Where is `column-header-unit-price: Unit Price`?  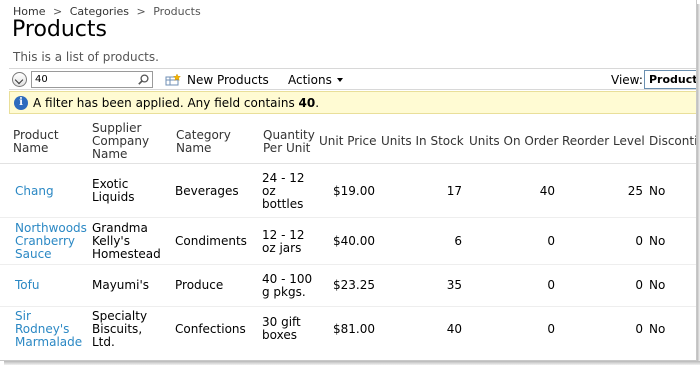
column-header-unit-price: Unit Price is located at coordinates (348, 141).